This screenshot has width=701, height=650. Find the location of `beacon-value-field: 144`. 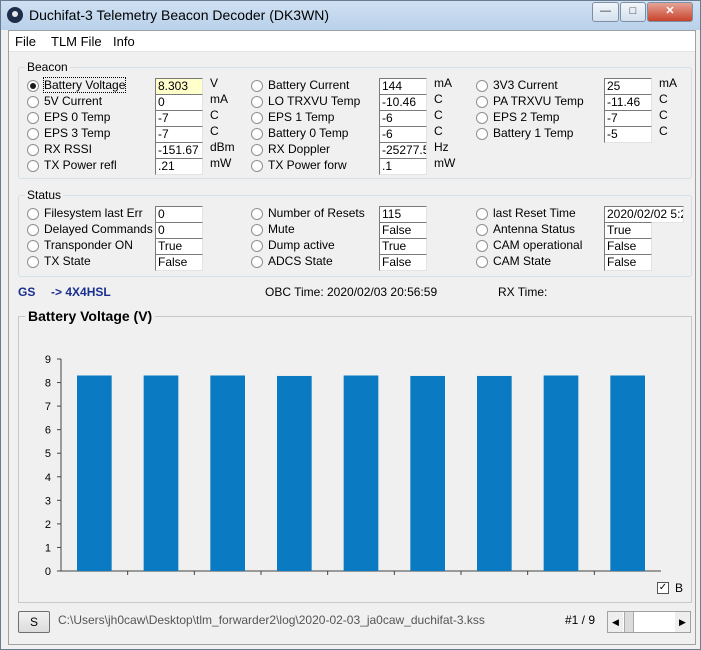

beacon-value-field: 144 is located at coordinates (403, 86).